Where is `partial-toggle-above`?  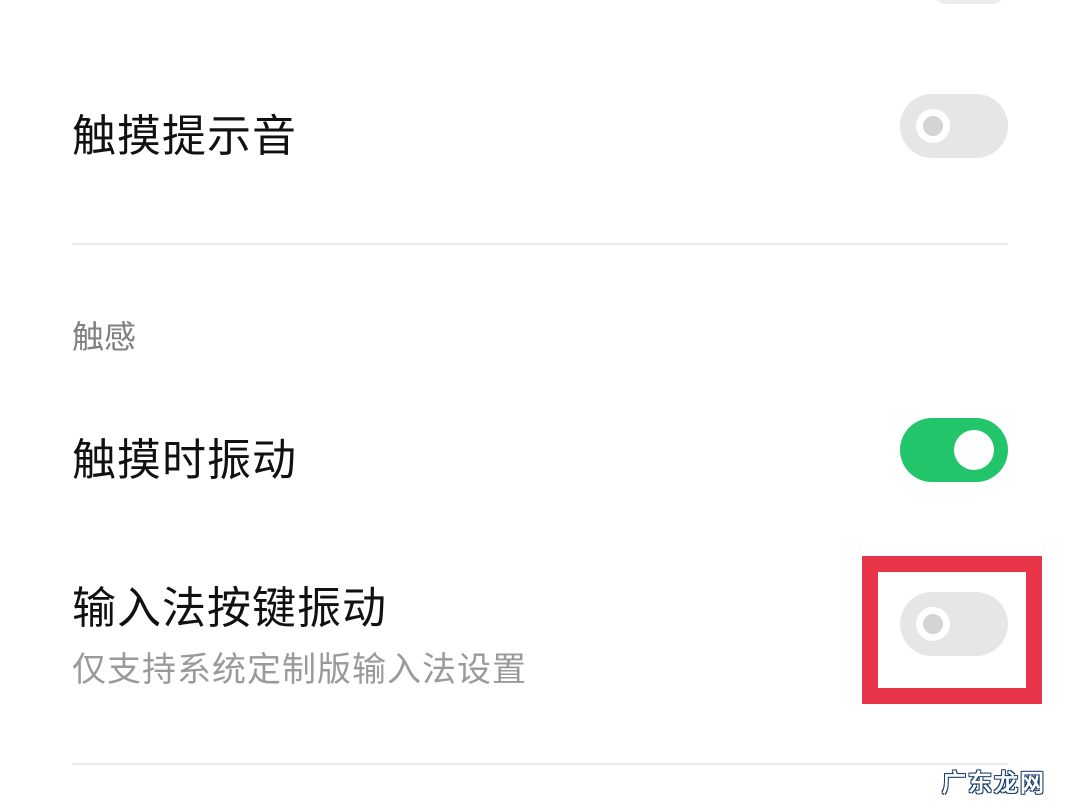 partial-toggle-above is located at coordinates (969, 2).